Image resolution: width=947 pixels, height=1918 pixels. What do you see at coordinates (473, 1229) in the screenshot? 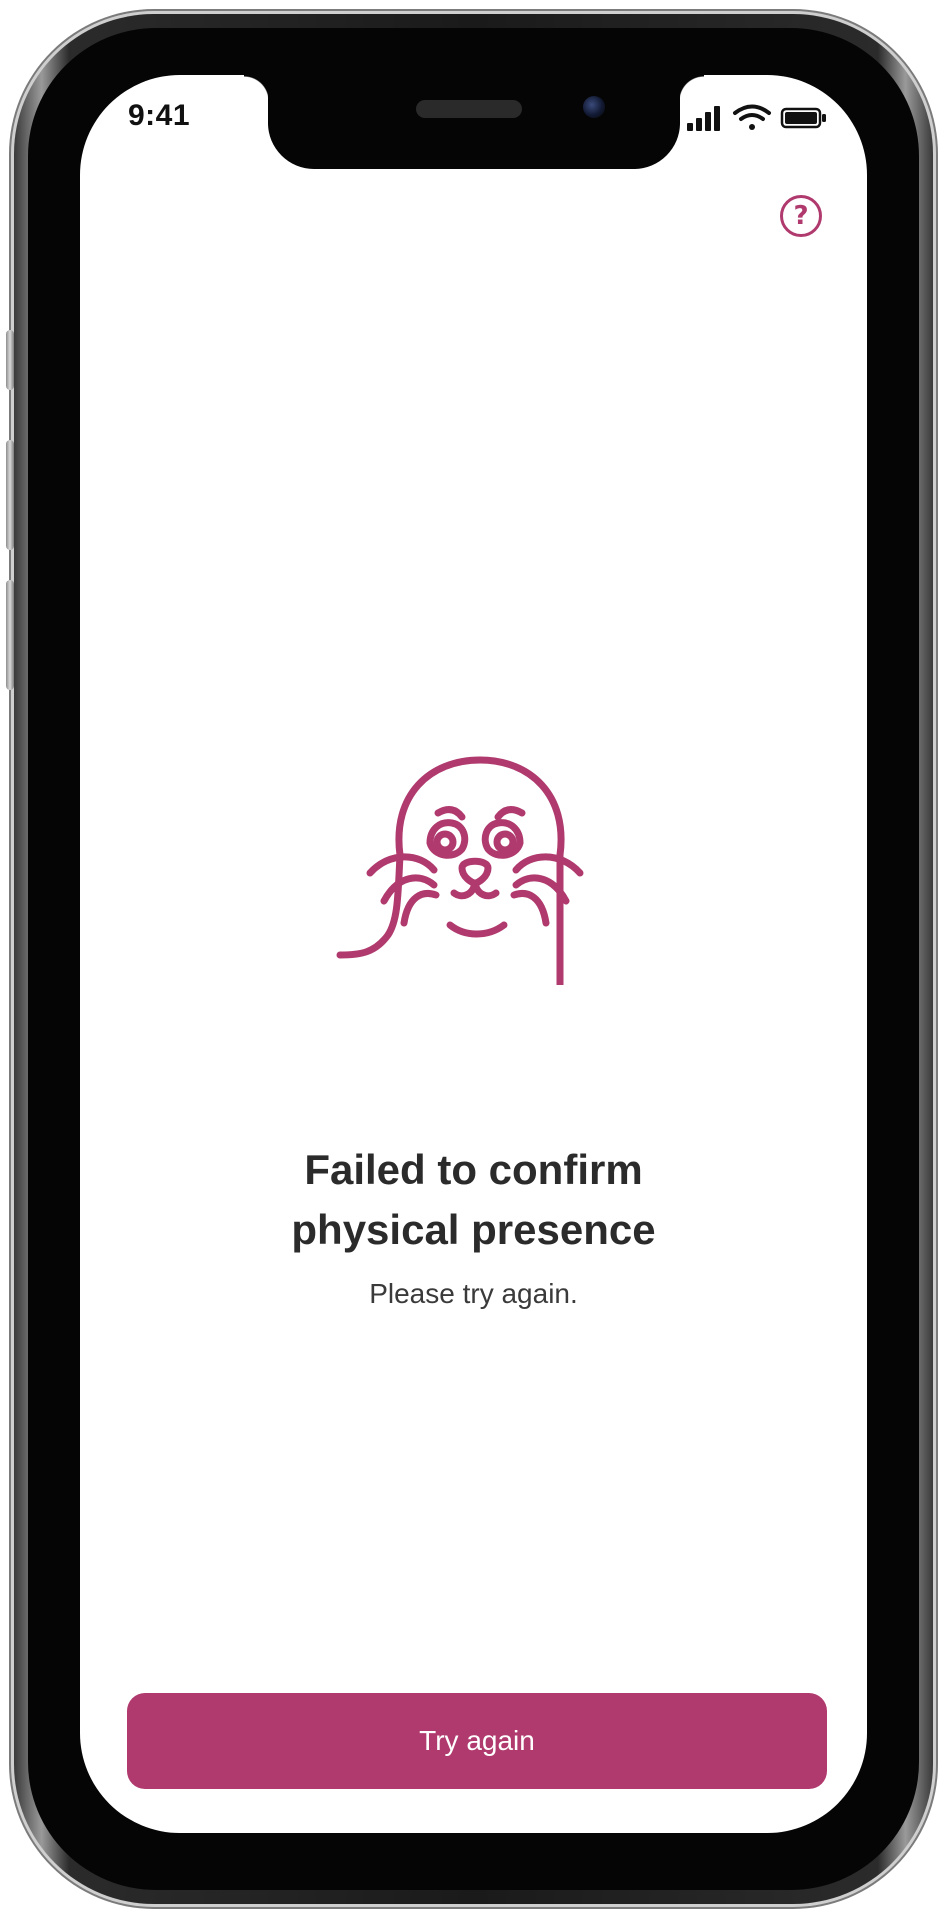
I see `title-line-2: physical presence` at bounding box center [473, 1229].